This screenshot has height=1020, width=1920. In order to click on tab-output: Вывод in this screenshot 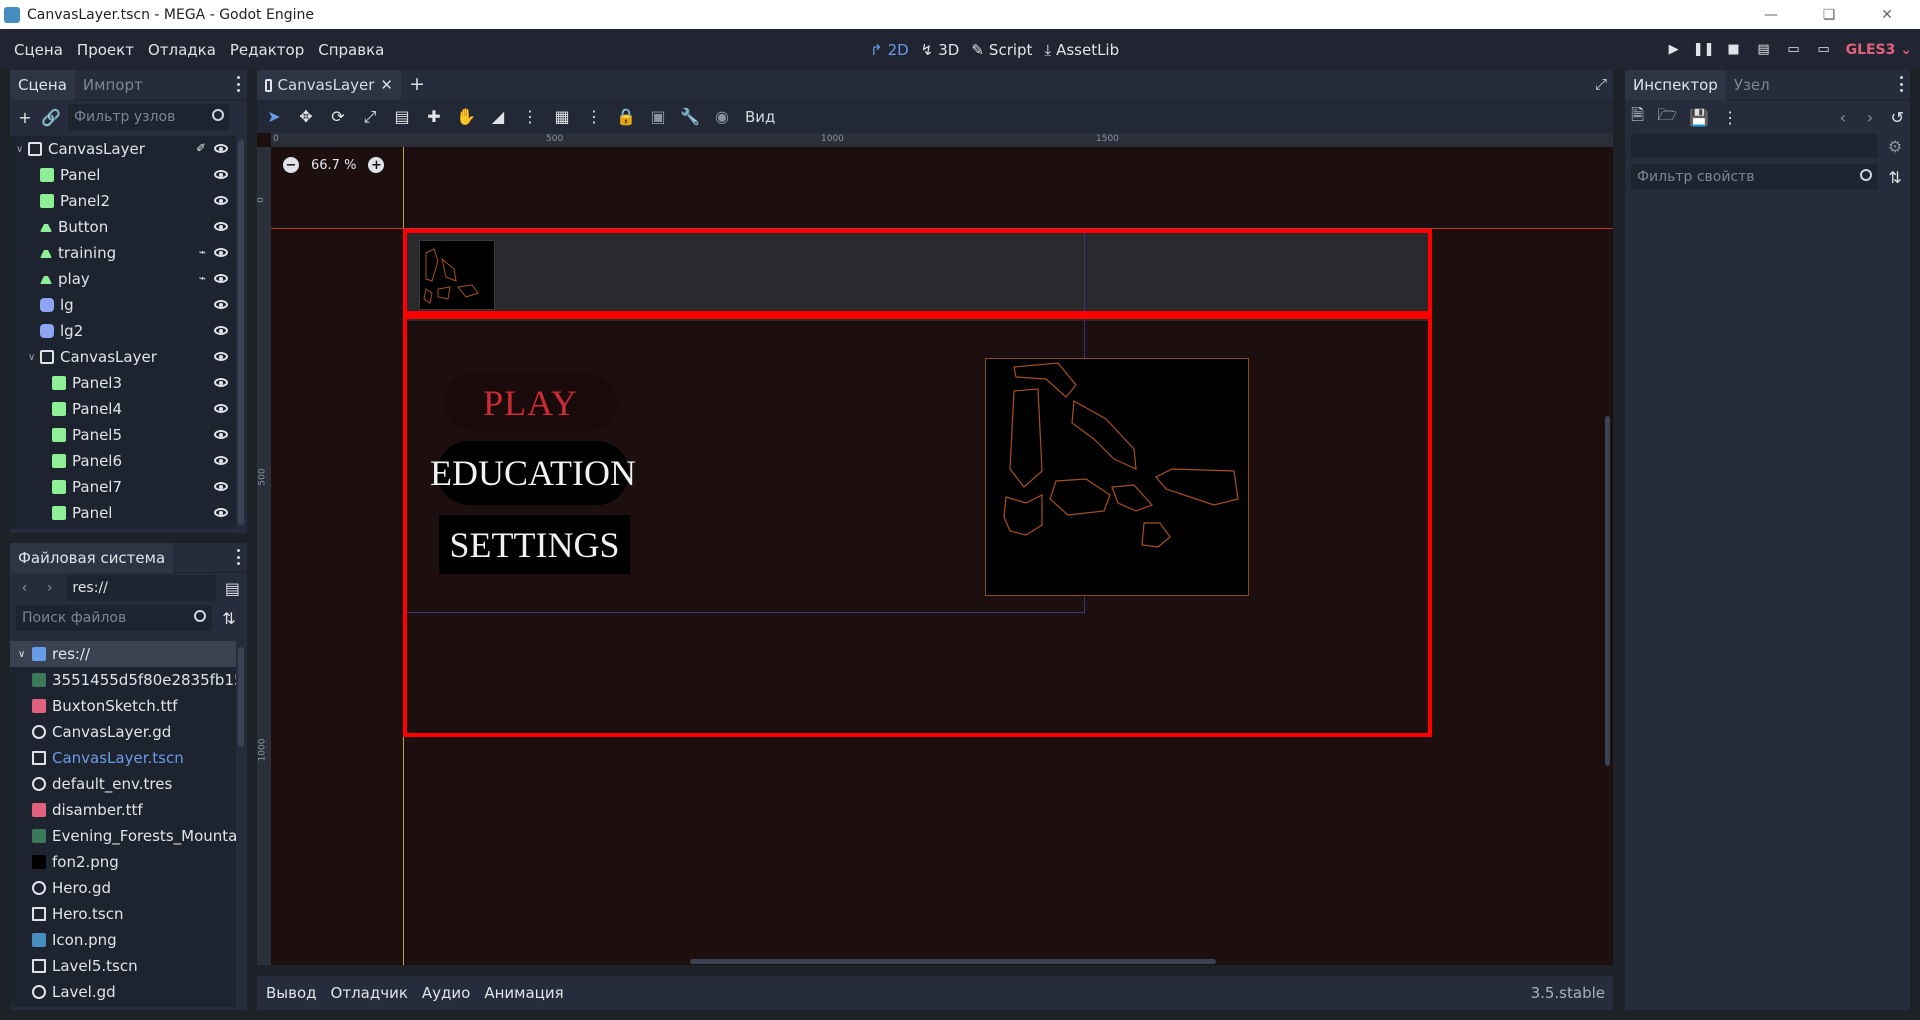, I will do `click(291, 993)`.